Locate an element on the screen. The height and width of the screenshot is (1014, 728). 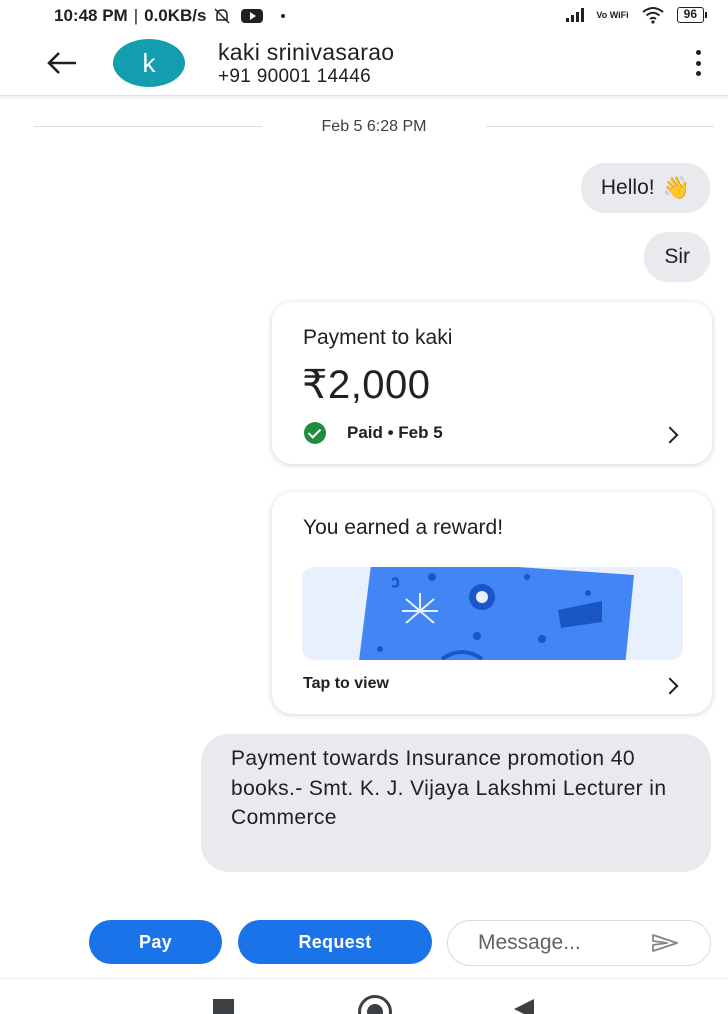
message-bubble-hello: Hello! 👋 is located at coordinates (645, 188).